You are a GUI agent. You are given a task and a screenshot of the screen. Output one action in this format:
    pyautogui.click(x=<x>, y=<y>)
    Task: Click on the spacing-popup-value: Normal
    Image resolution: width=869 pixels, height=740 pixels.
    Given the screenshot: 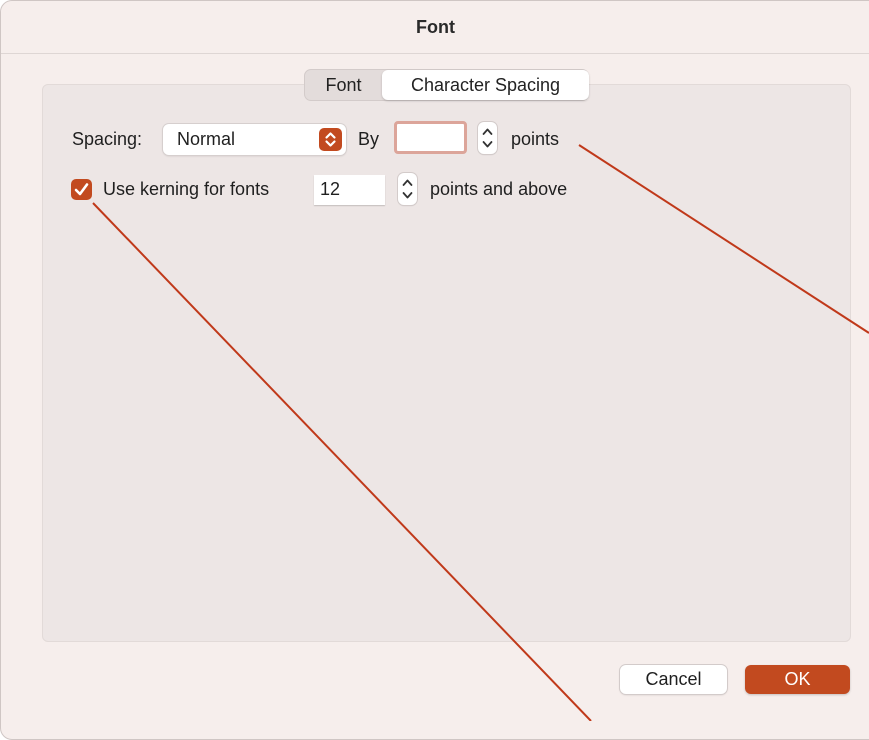 What is the action you would take?
    pyautogui.click(x=206, y=139)
    